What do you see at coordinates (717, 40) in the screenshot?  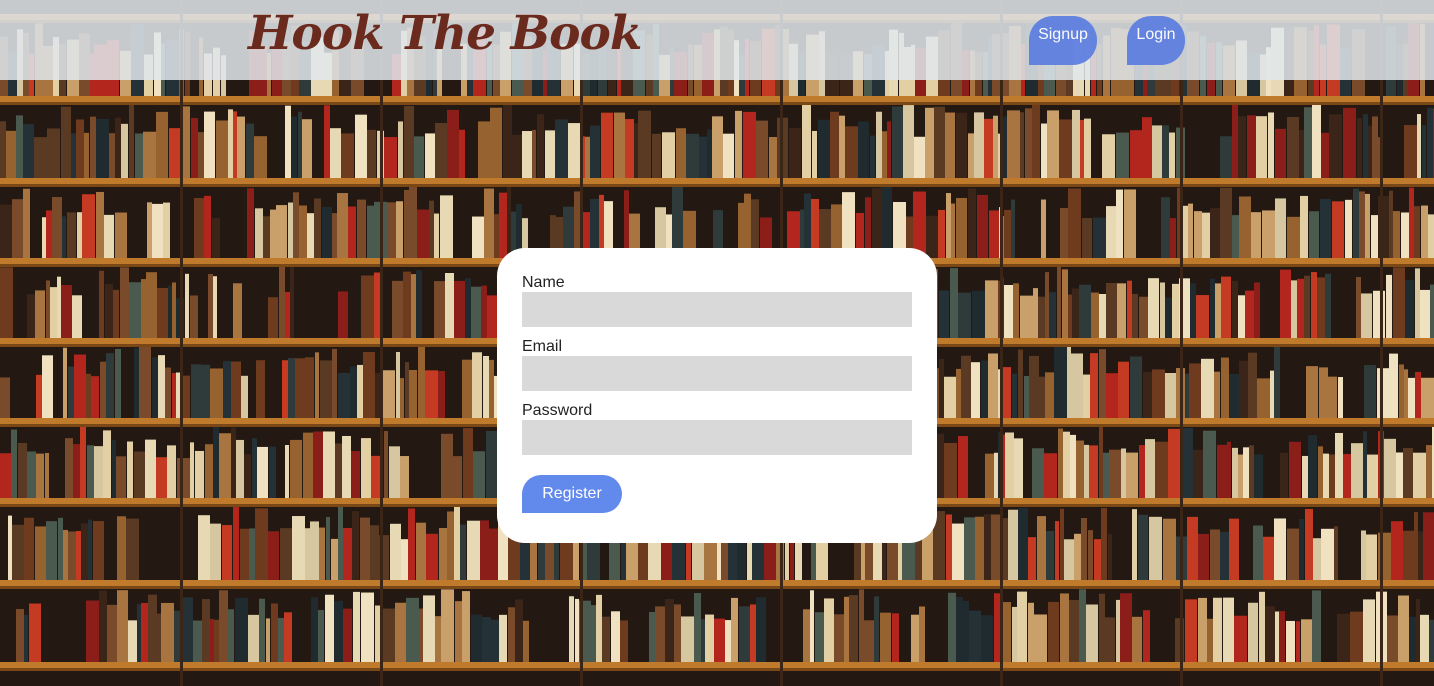 I see `top-header: Hook The Book Signup Login` at bounding box center [717, 40].